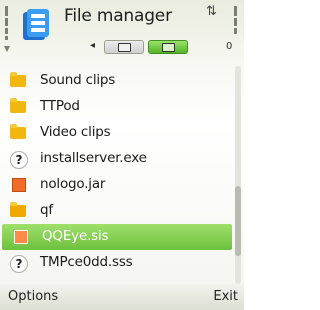 Image resolution: width=320 pixels, height=310 pixels. What do you see at coordinates (18, 185) in the screenshot?
I see `java-app-icon` at bounding box center [18, 185].